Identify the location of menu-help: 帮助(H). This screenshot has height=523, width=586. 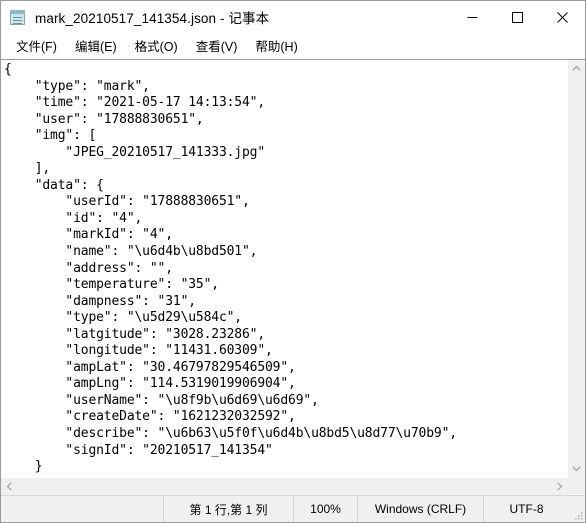
(276, 46).